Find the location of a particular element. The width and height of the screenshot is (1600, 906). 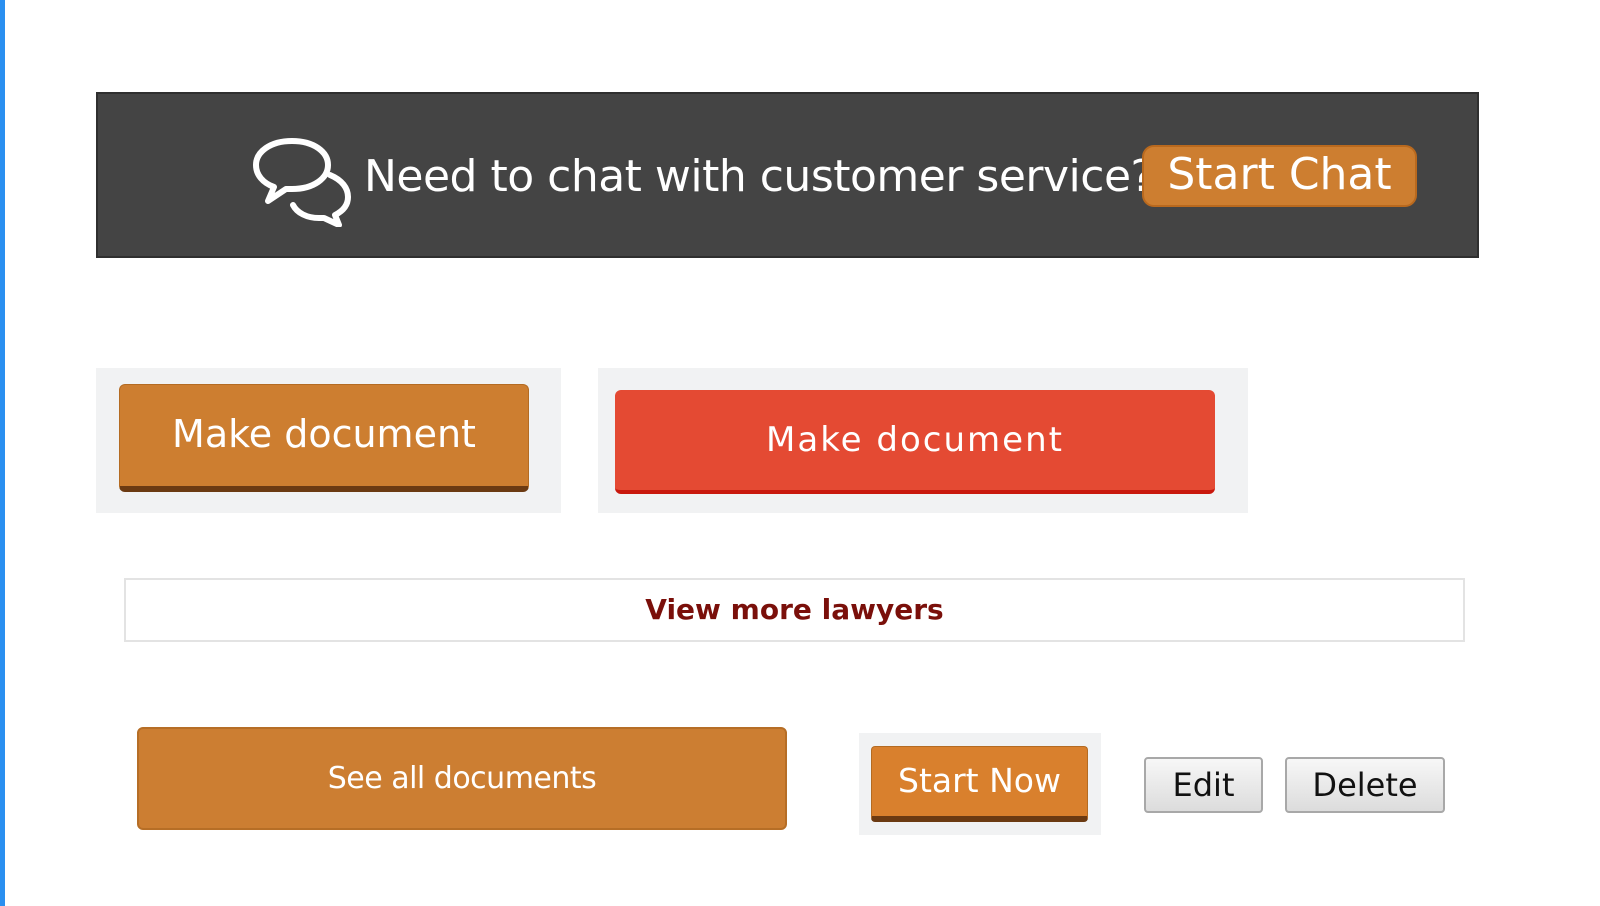

see-all-documents-button: See all documents is located at coordinates (462, 778).